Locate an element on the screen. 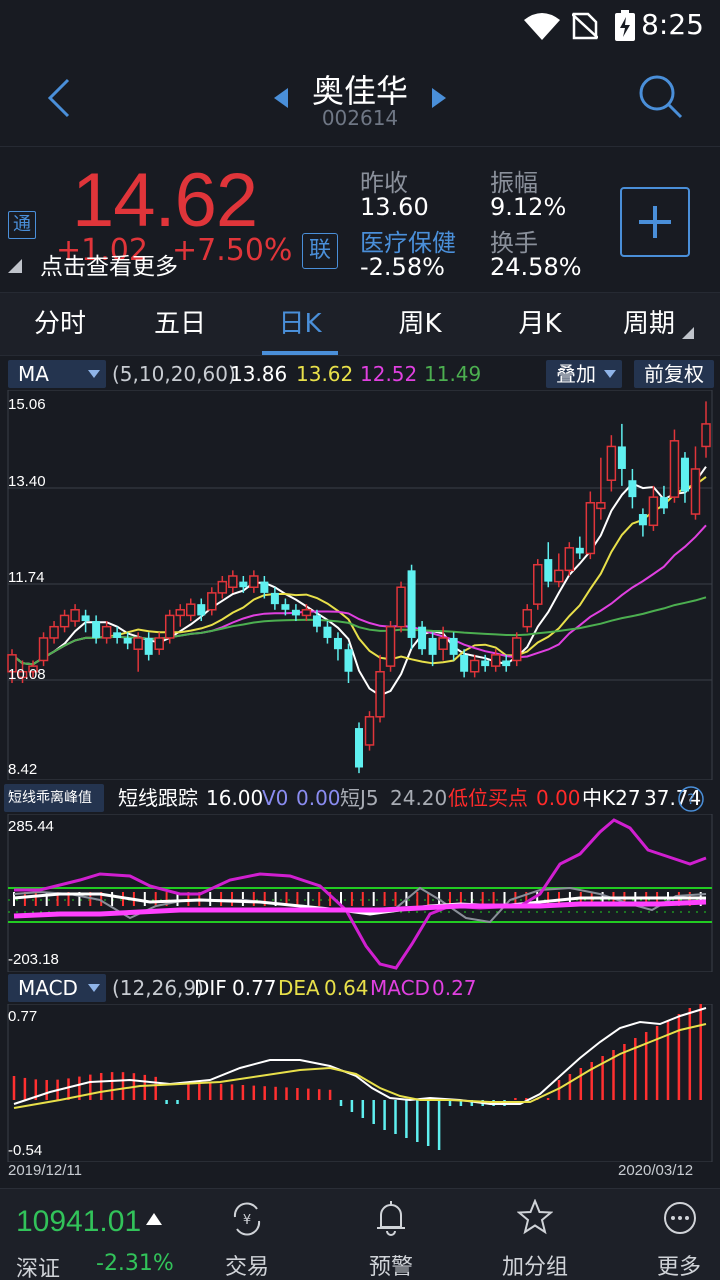 The image size is (720, 1280). adjust-button: 前复权 is located at coordinates (674, 374).